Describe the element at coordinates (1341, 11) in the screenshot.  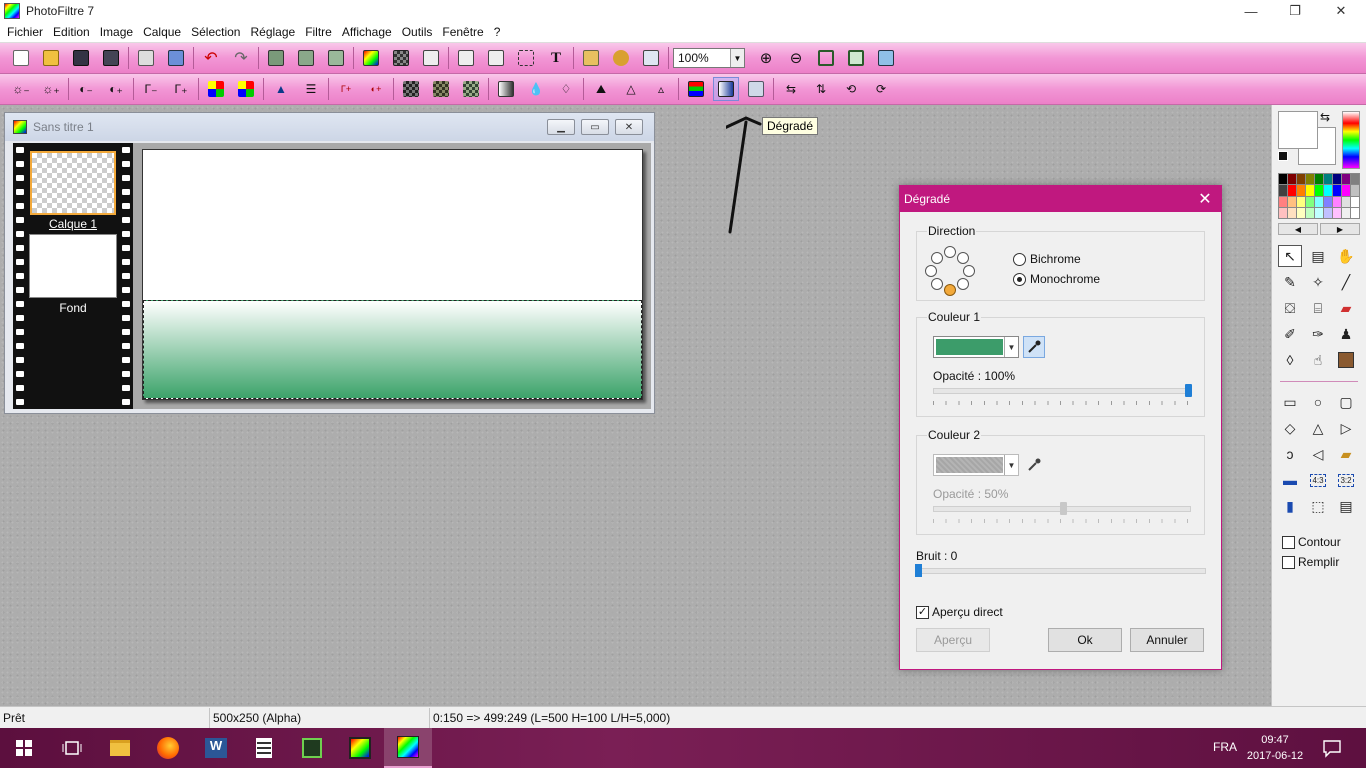
I see `close-button: ✕` at that location.